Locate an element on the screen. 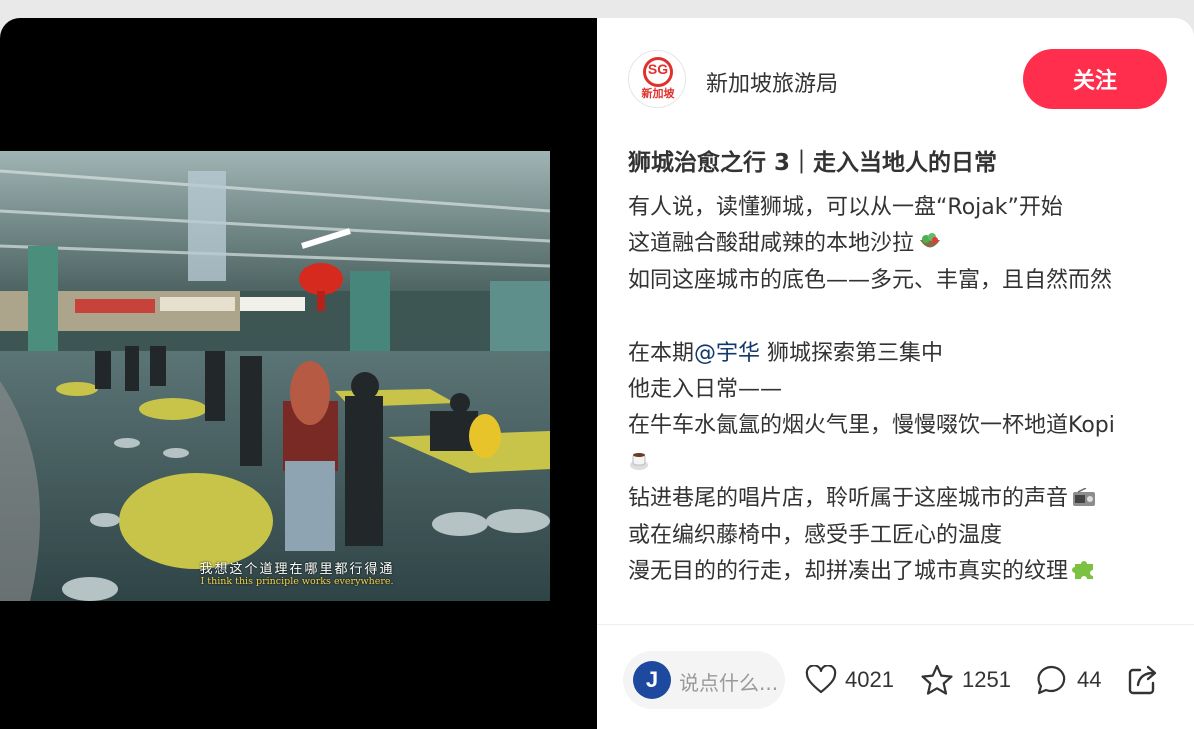 The height and width of the screenshot is (729, 1194). author-avatar: SG 新加坡 is located at coordinates (657, 79).